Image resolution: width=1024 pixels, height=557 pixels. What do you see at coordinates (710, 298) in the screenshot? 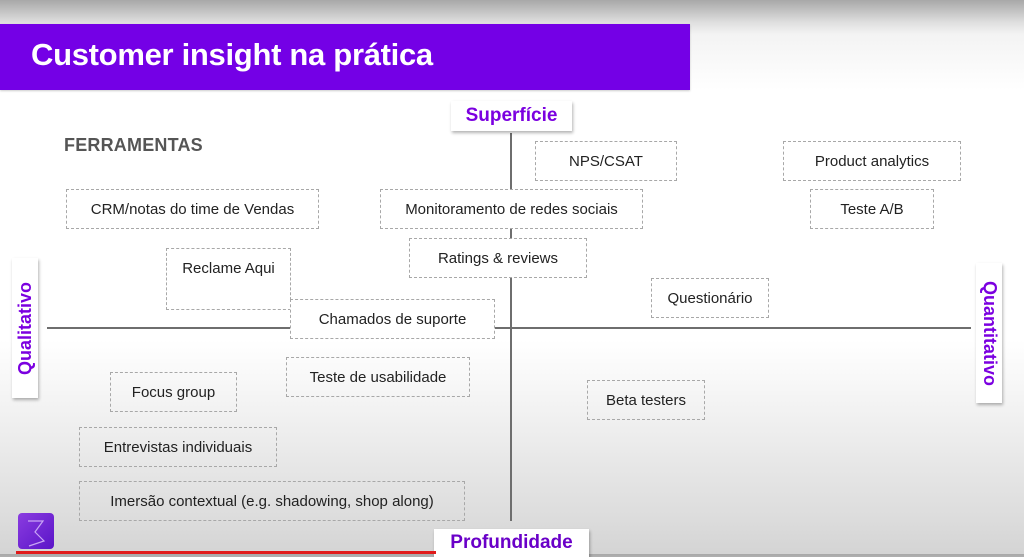
I see `tool-box: Questionário` at bounding box center [710, 298].